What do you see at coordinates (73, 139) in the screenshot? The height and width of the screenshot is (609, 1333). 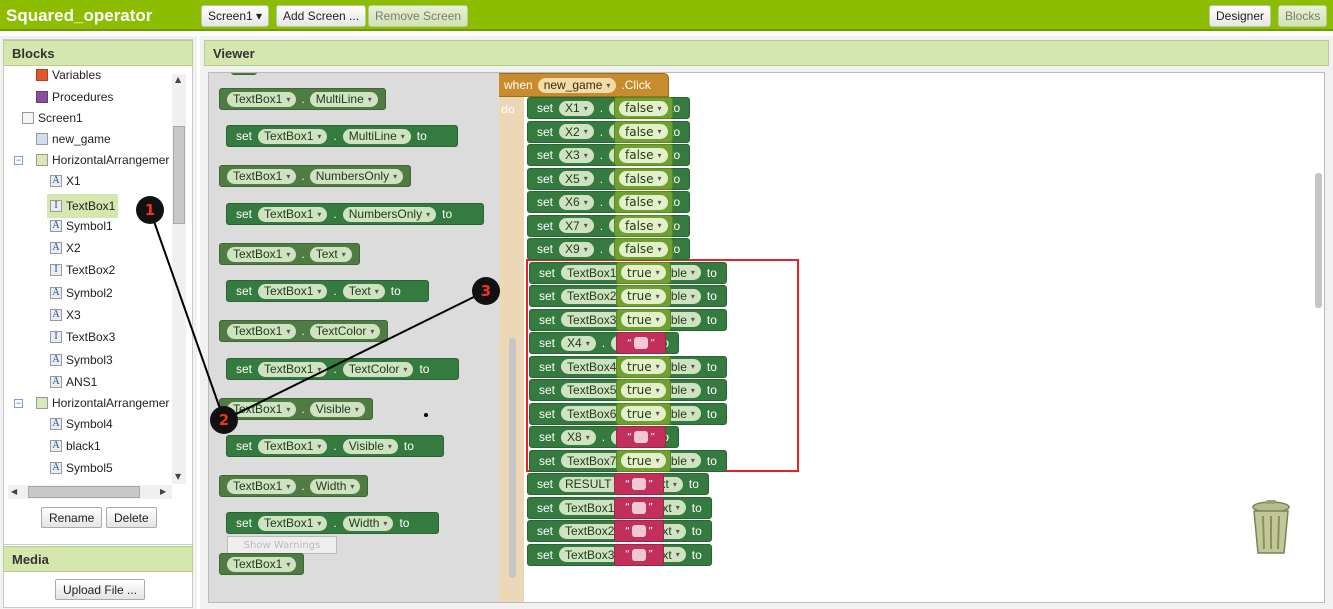 I see `tree-item-new-game: new_game` at bounding box center [73, 139].